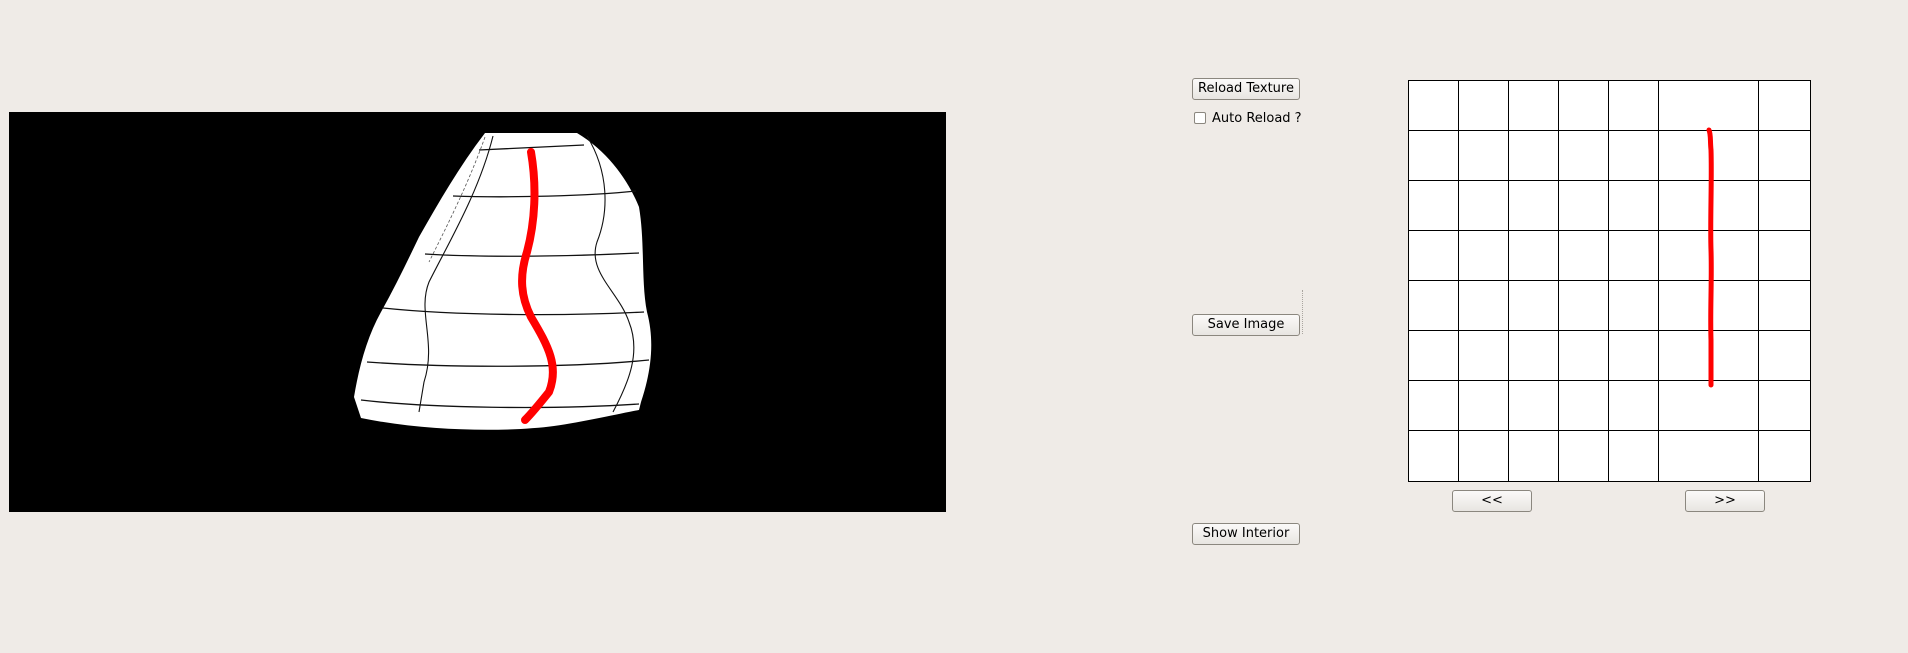  I want to click on painted-stroke-texture, so click(1710, 257).